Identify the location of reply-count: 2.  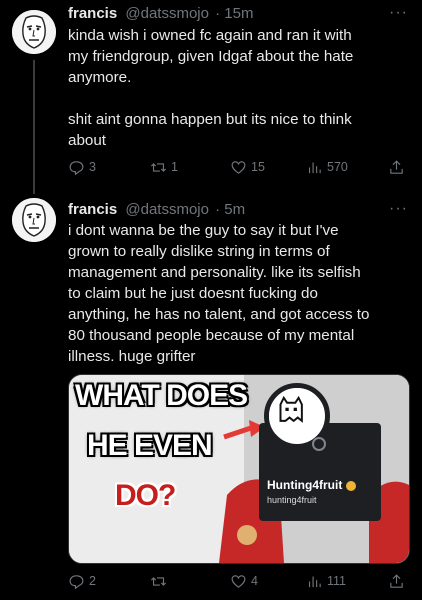
(92, 581).